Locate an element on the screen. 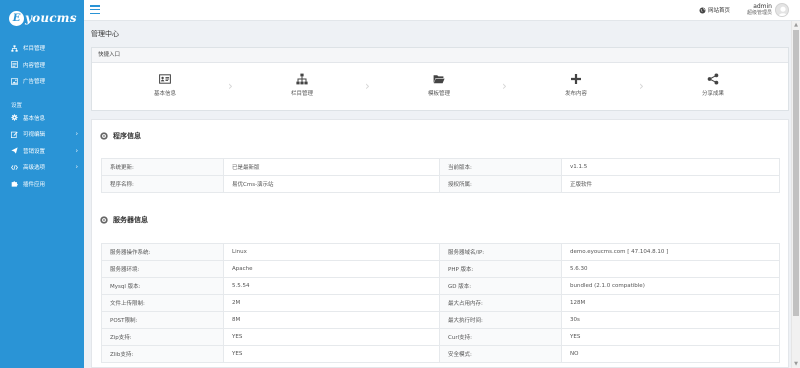 The image size is (800, 368). user-name: admin is located at coordinates (762, 6).